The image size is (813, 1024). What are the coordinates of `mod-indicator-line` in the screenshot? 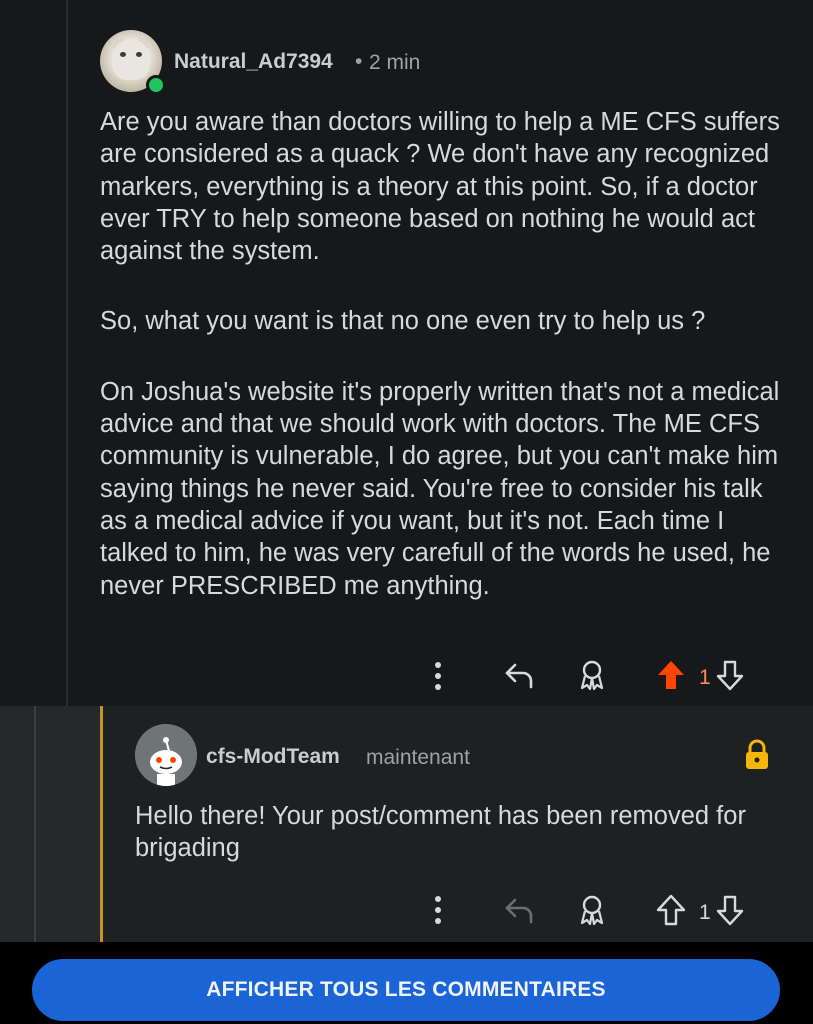 It's located at (101, 824).